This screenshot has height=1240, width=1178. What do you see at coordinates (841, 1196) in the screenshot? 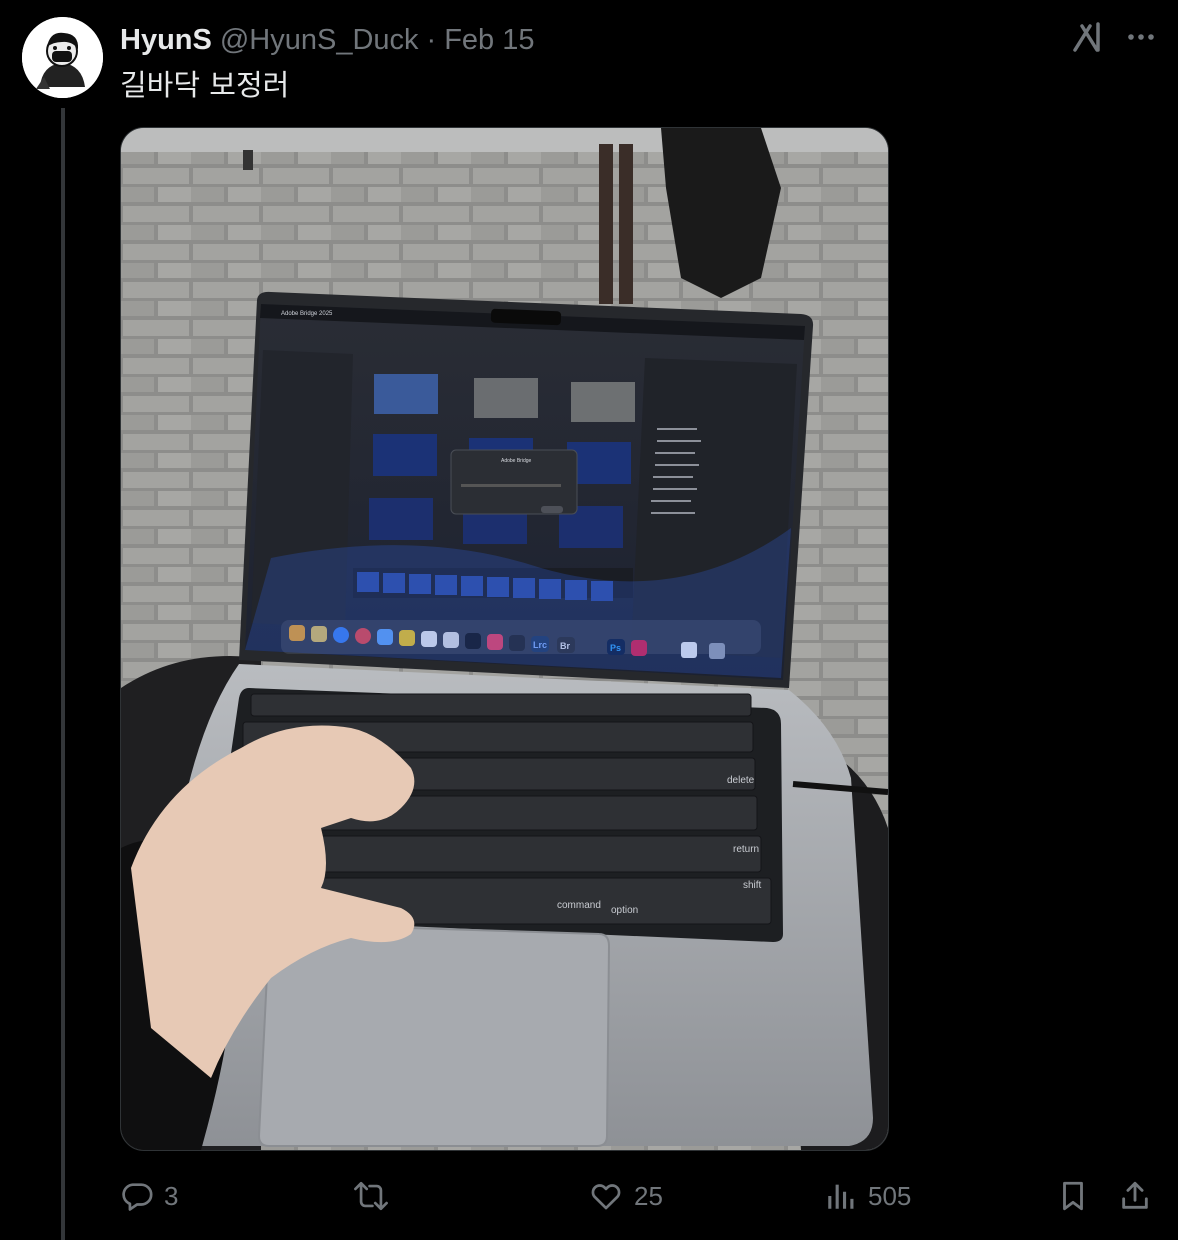
I see `views-icon` at bounding box center [841, 1196].